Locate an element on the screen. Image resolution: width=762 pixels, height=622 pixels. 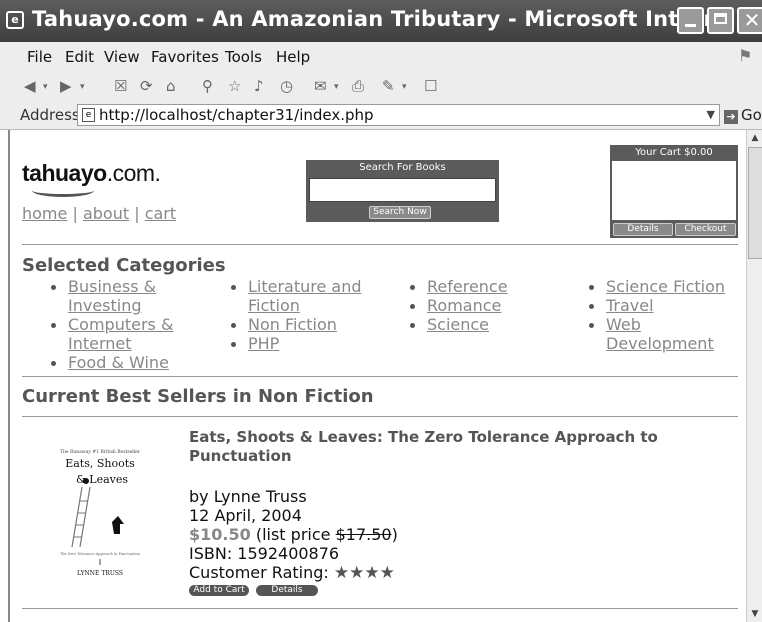
minimize-button is located at coordinates (690, 20).